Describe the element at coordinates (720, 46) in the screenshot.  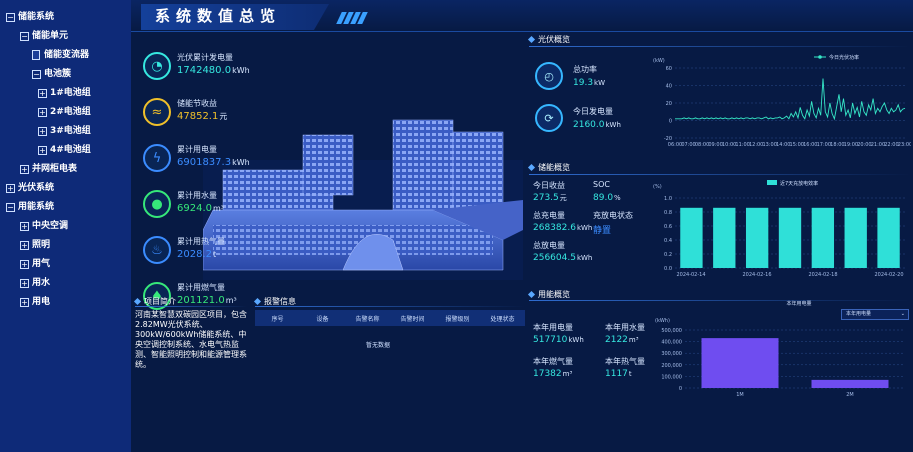
I see `pv-panel-bar` at that location.